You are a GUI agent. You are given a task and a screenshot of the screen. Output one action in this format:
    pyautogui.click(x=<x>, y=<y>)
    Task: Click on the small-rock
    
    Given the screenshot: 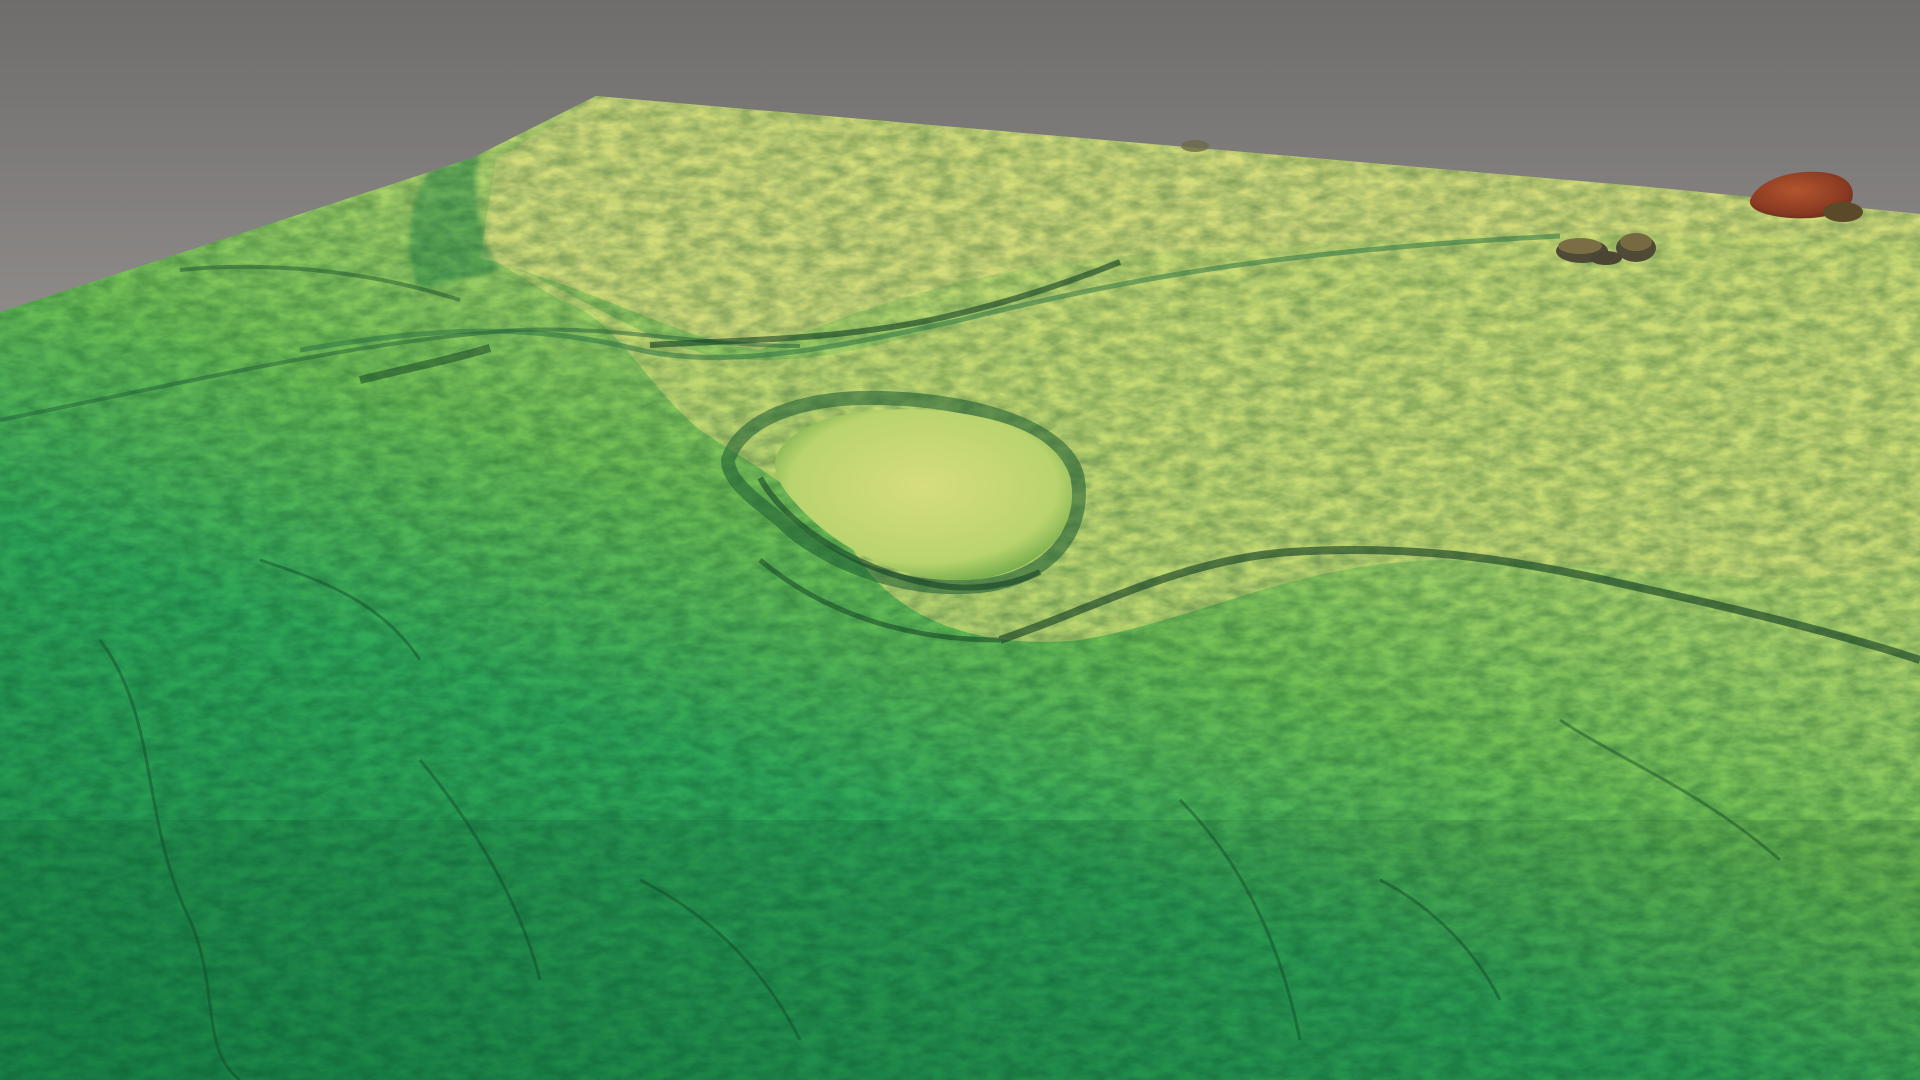 What is the action you would take?
    pyautogui.click(x=1195, y=146)
    